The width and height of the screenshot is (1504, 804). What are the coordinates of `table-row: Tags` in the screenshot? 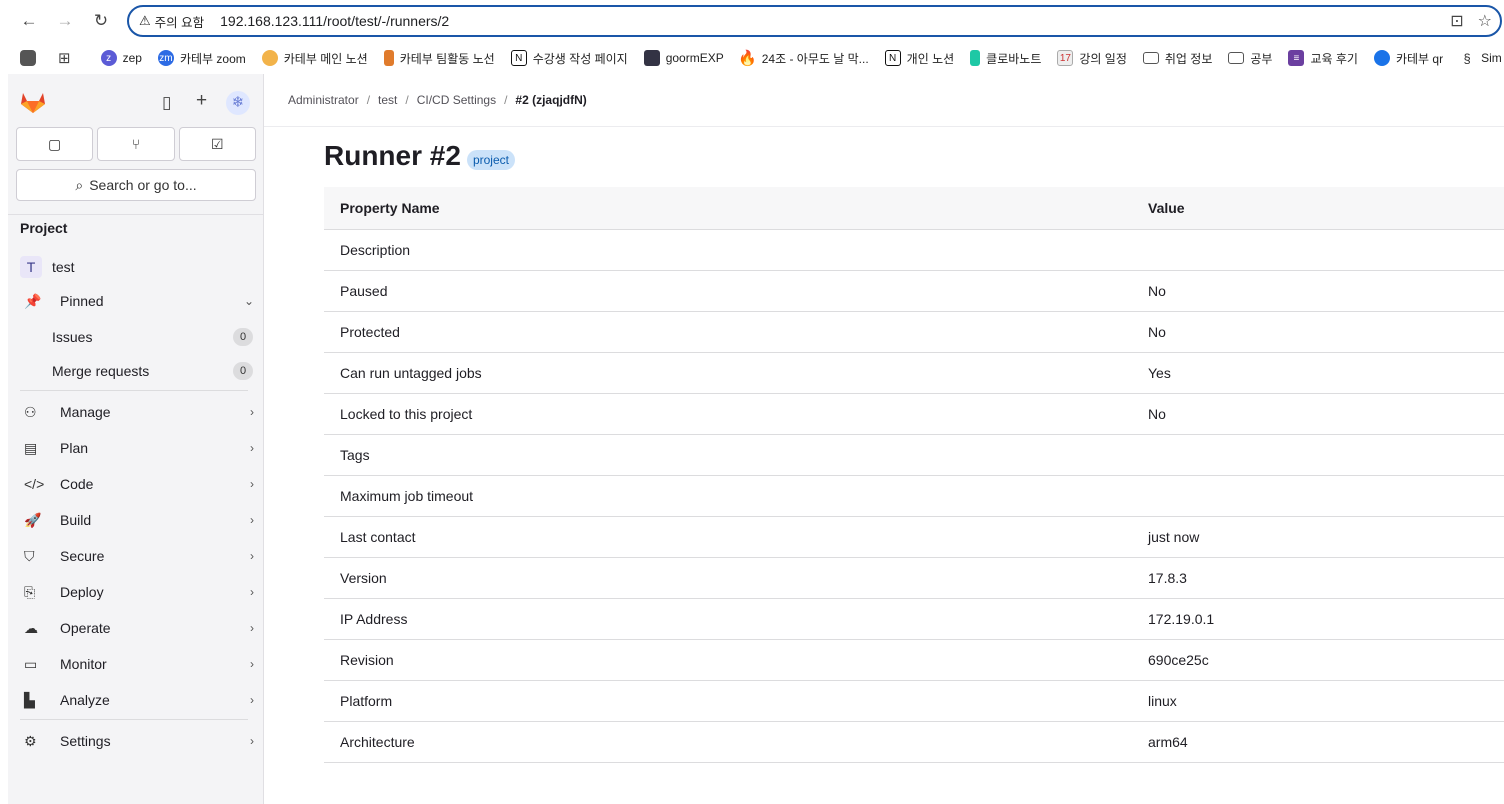 It's located at (914, 455).